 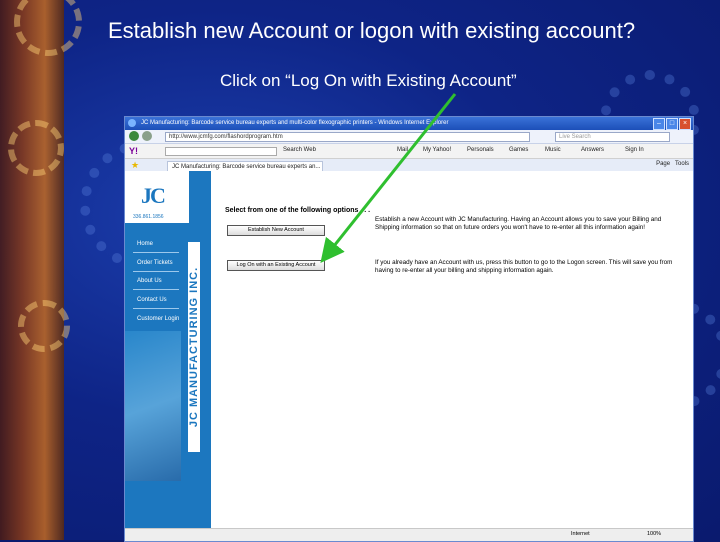 I want to click on page-menu: Page, so click(x=663, y=164).